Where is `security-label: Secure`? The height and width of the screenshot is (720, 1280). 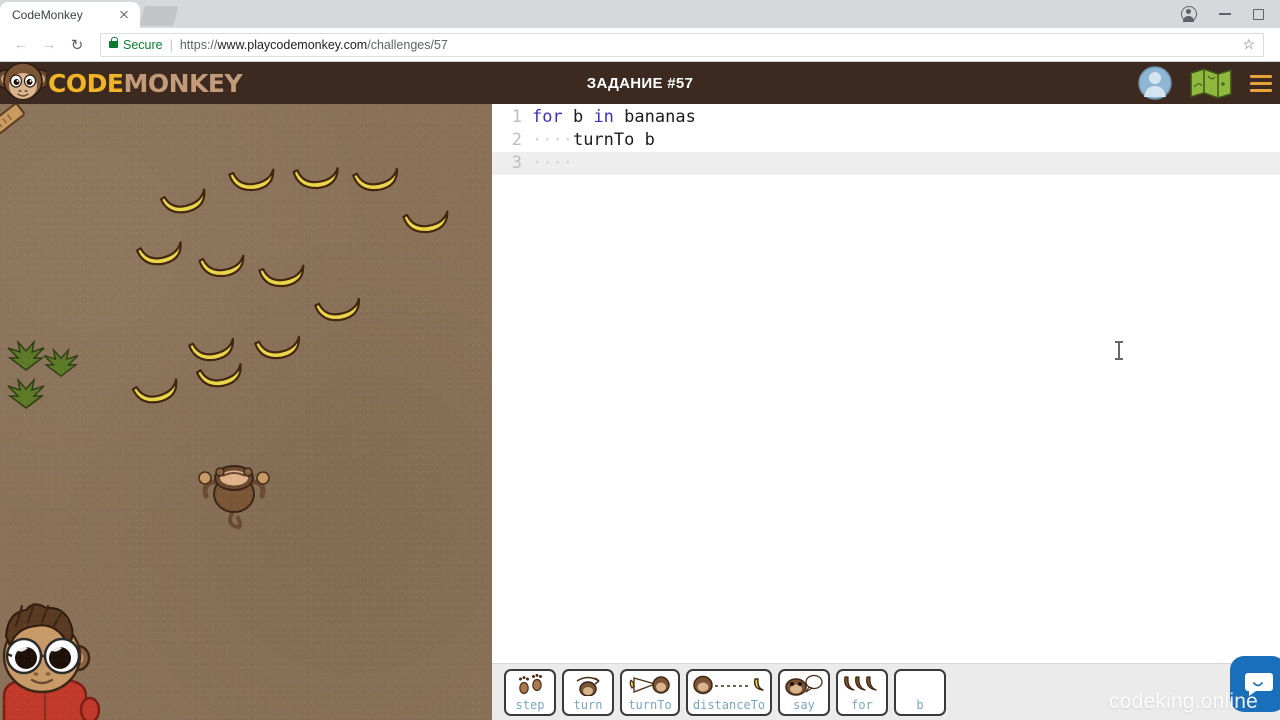 security-label: Secure is located at coordinates (143, 44).